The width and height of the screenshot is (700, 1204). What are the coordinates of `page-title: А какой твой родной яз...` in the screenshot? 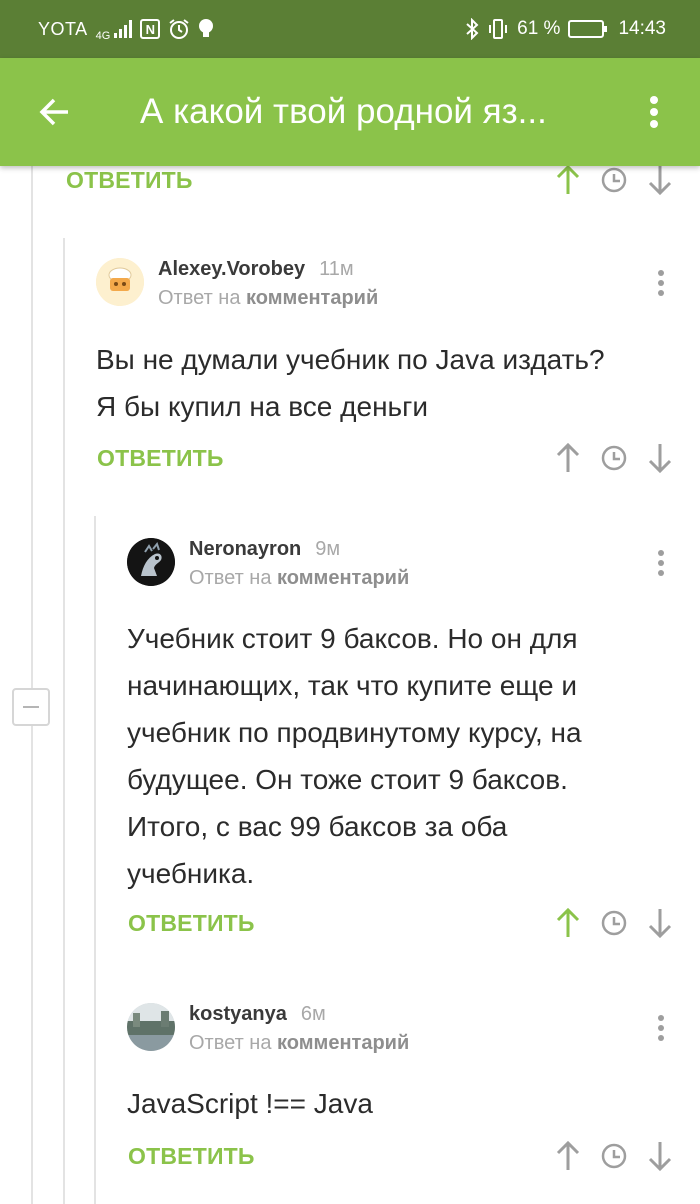 It's located at (343, 111).